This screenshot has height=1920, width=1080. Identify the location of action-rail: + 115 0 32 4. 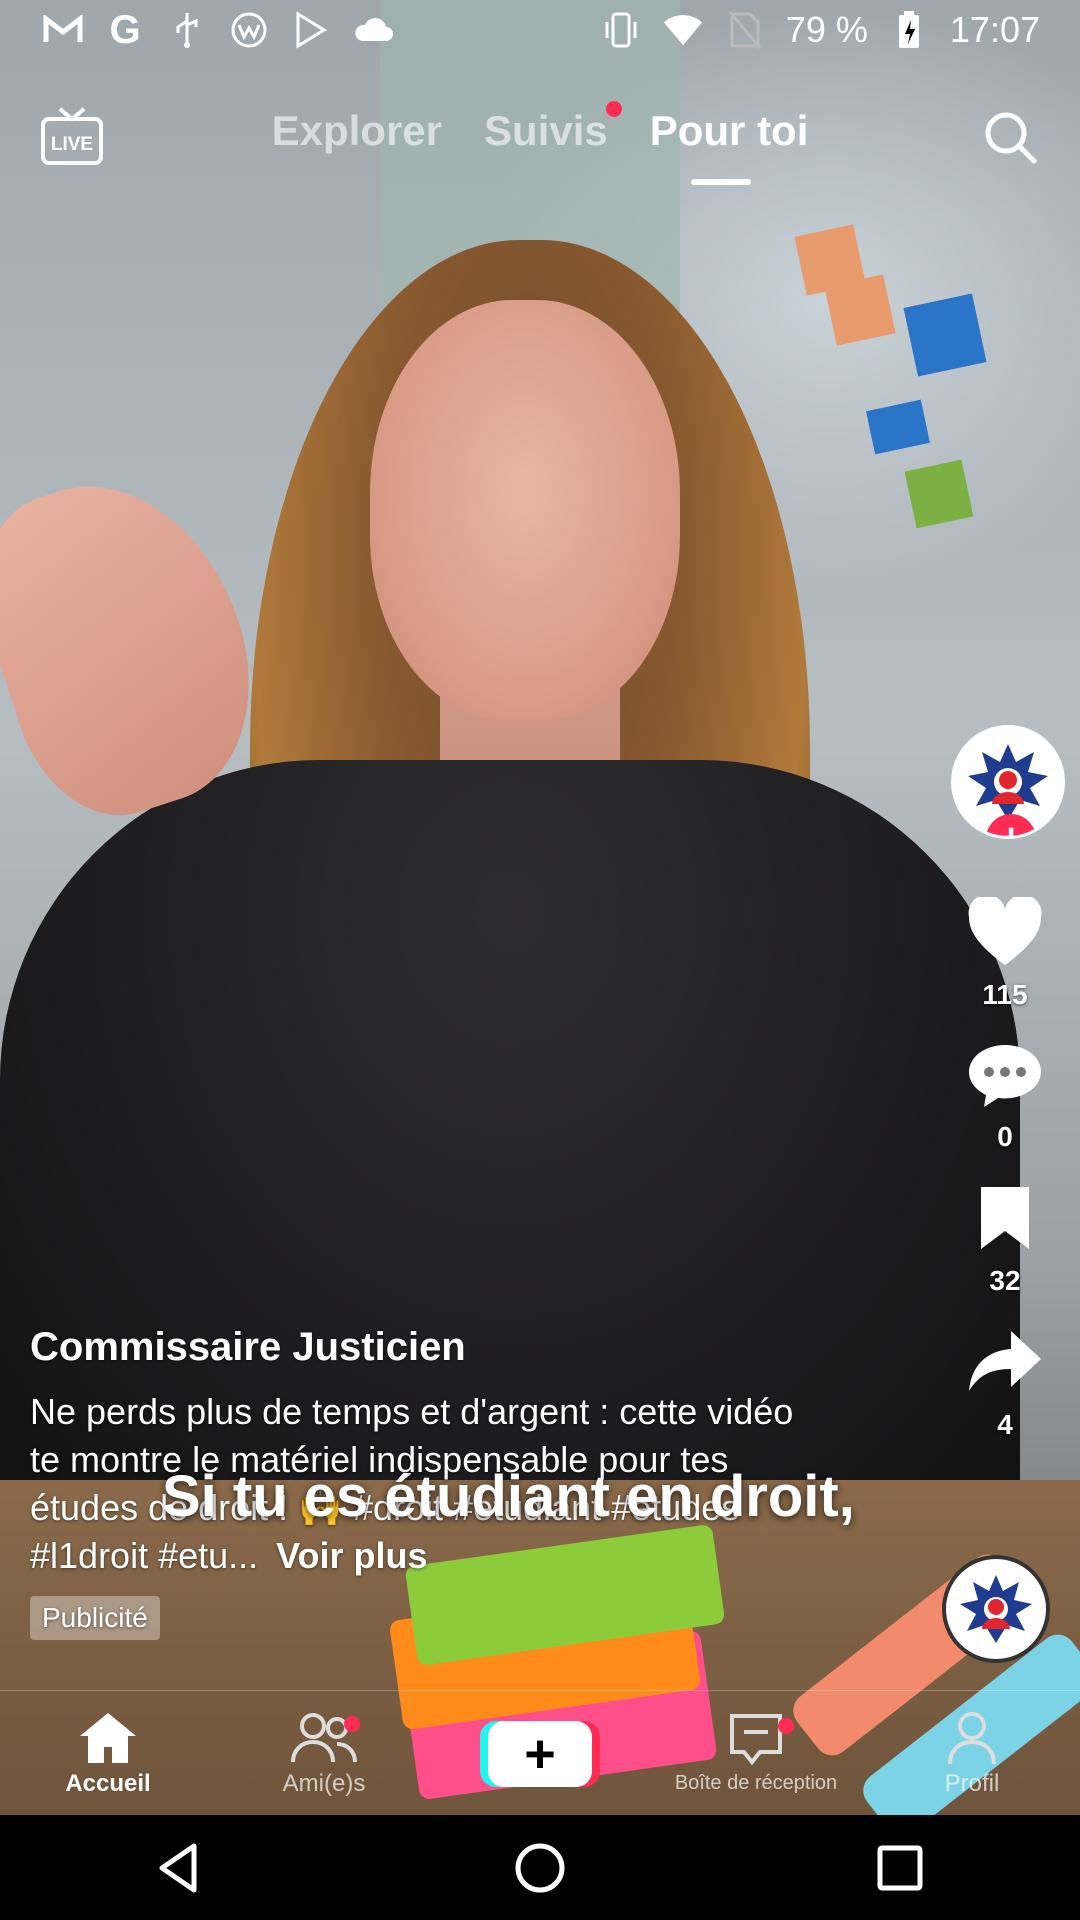
(1006, 1083).